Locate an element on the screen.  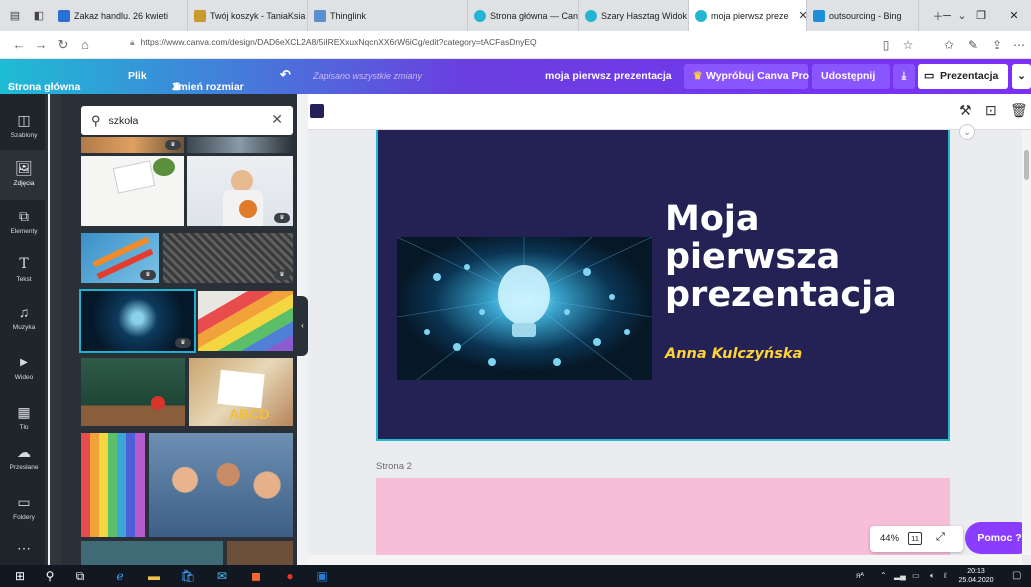
battery-icon: ▭ is located at coordinates (916, 576).